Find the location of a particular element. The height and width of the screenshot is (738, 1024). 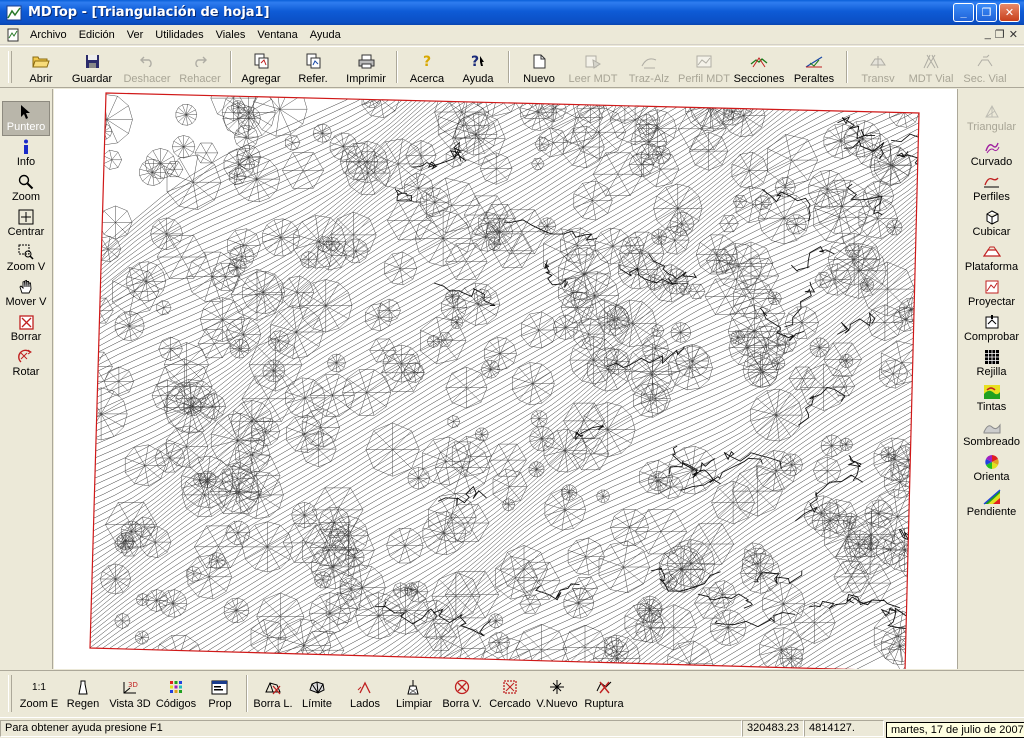

tints-tool: Tintas is located at coordinates (991, 398).